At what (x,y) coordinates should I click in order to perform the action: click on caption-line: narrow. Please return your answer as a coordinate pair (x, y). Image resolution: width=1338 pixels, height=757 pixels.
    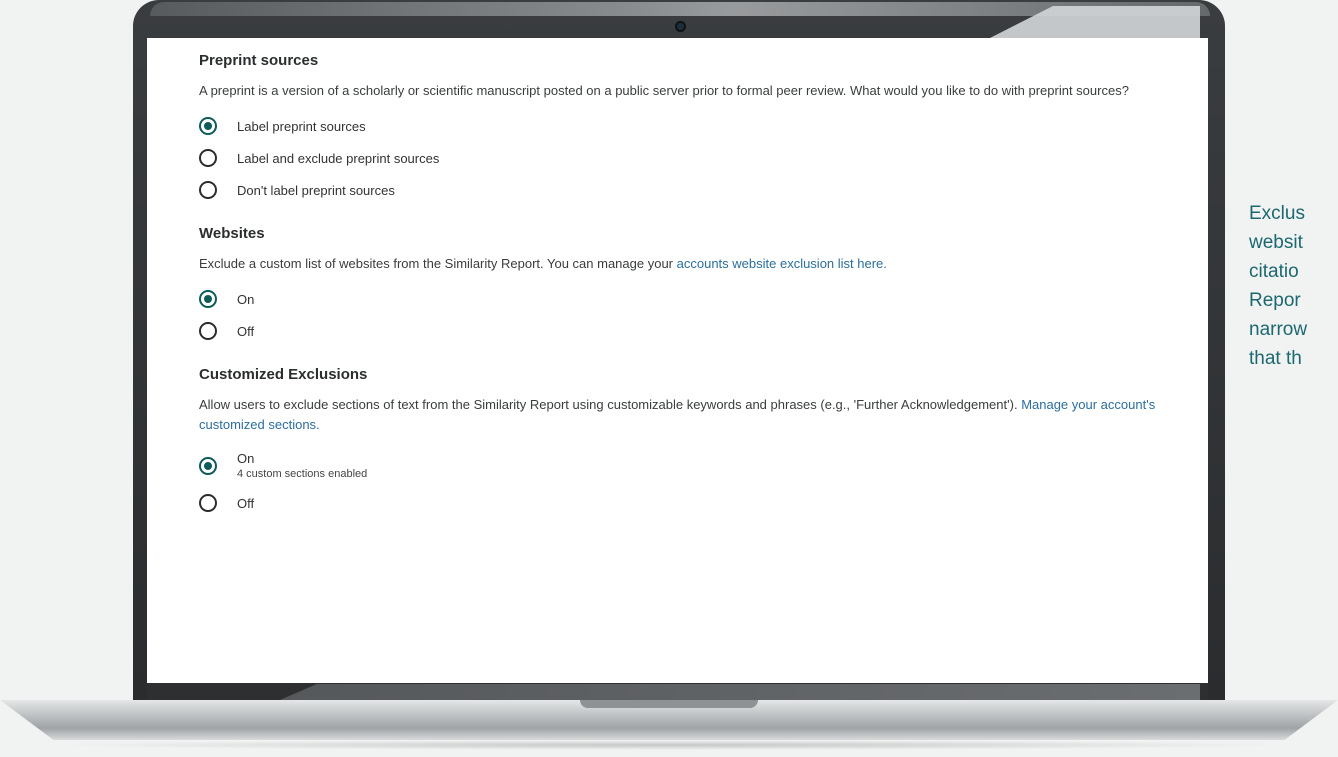
    Looking at the image, I should click on (1278, 329).